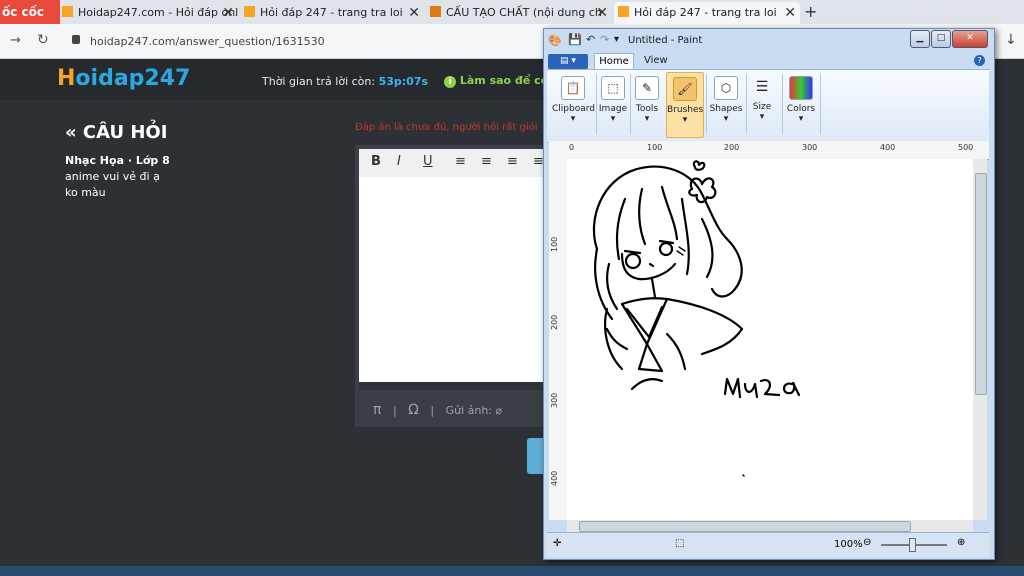 The image size is (1024, 576). What do you see at coordinates (970, 39) in the screenshot?
I see `close-button: ✕` at bounding box center [970, 39].